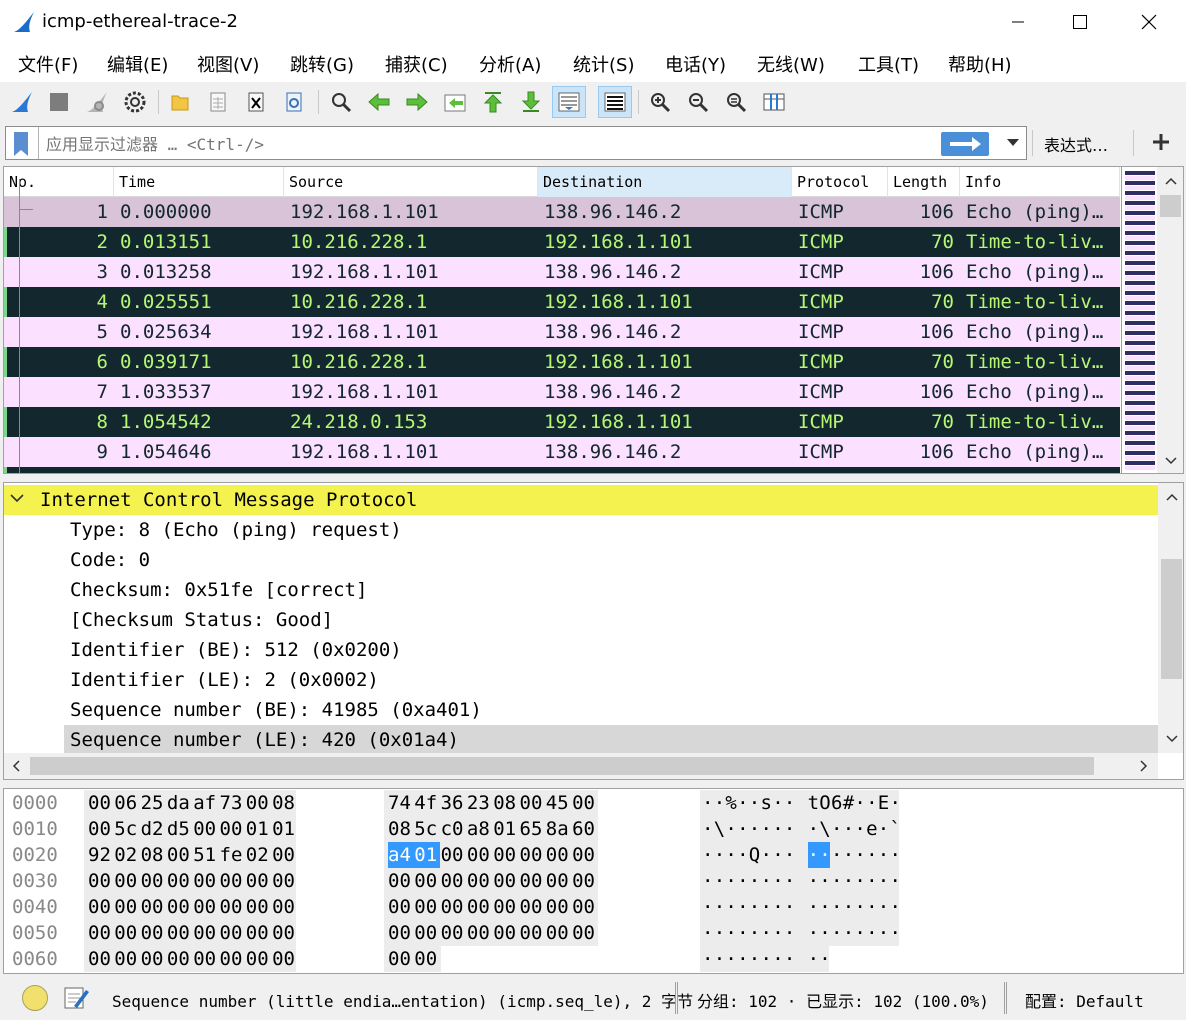 This screenshot has width=1186, height=1020. I want to click on menu-capture: 捕获(C), so click(416, 64).